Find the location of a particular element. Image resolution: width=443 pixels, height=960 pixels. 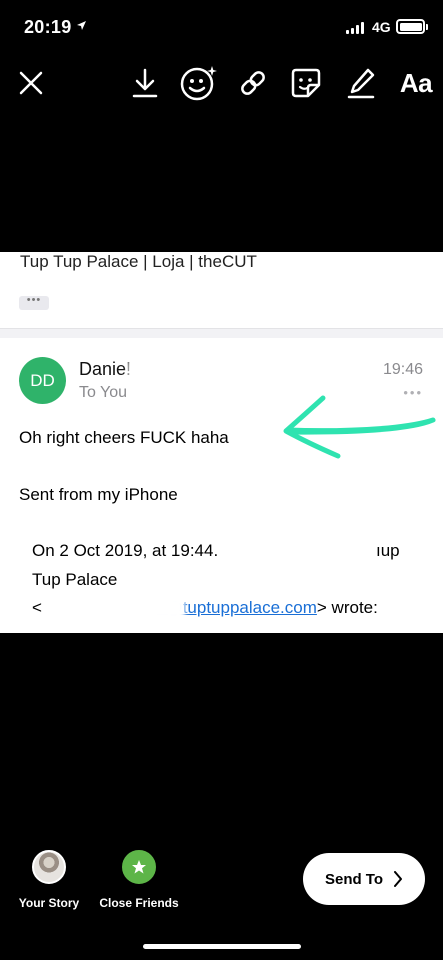

battery-icon is located at coordinates (412, 26).